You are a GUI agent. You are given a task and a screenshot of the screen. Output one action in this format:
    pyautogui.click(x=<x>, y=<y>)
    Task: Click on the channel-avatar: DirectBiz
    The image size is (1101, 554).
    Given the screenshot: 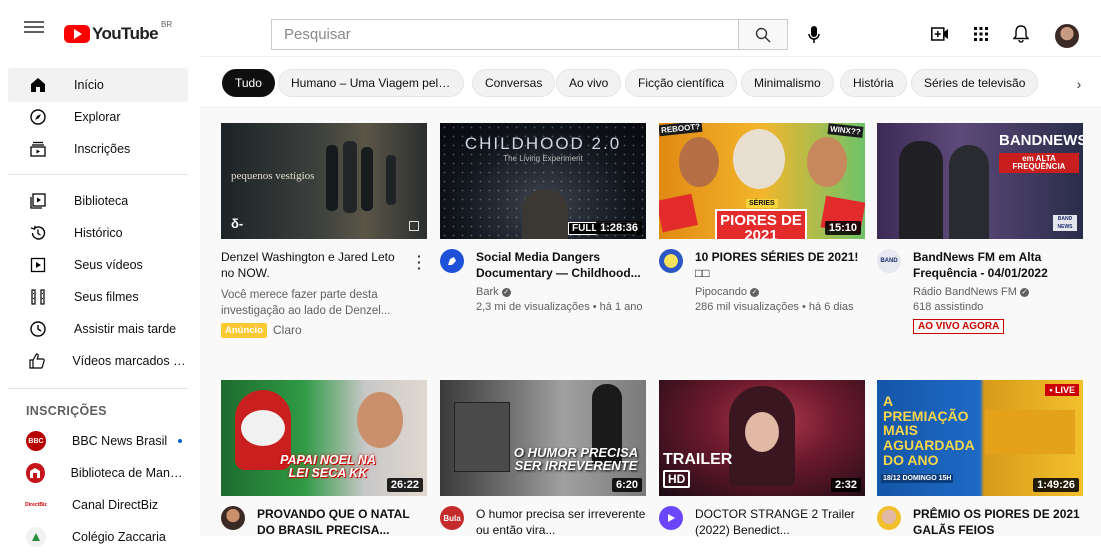 What is the action you would take?
    pyautogui.click(x=36, y=505)
    